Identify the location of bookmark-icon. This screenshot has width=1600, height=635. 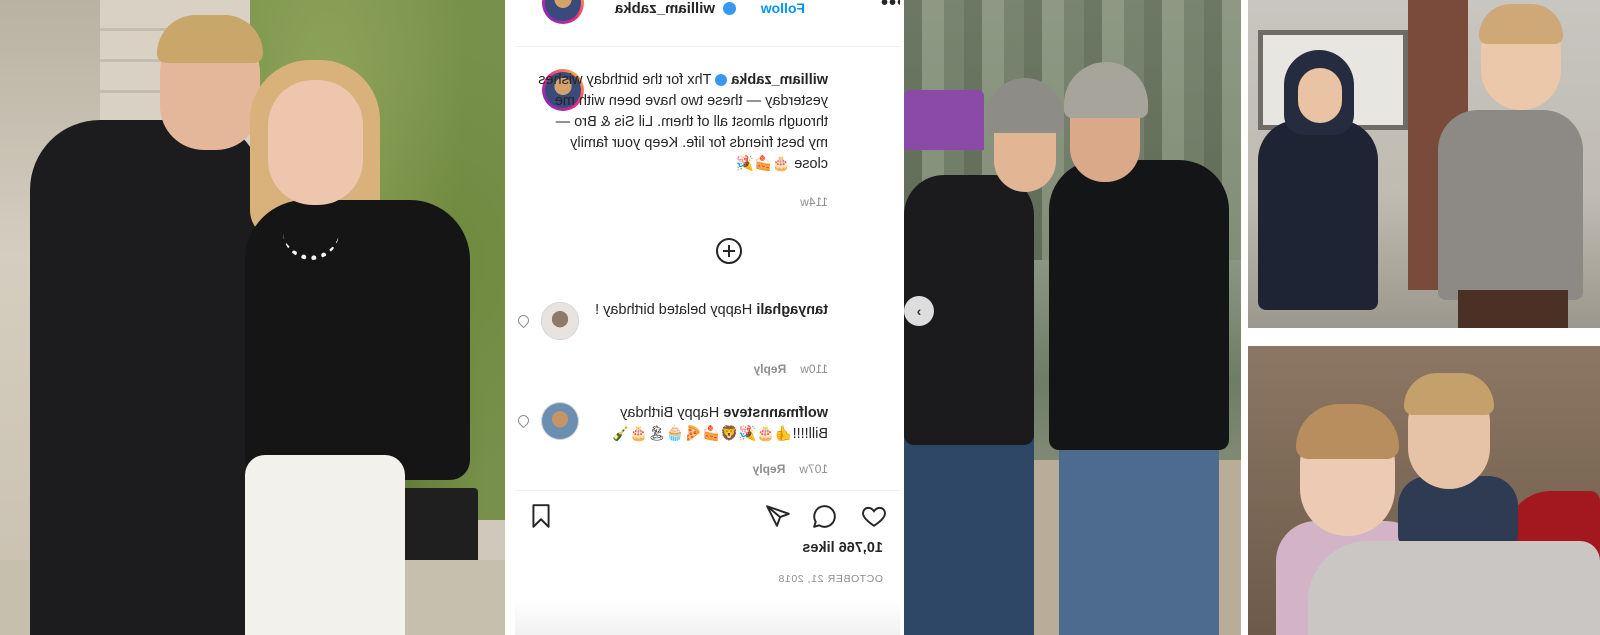
(541, 516).